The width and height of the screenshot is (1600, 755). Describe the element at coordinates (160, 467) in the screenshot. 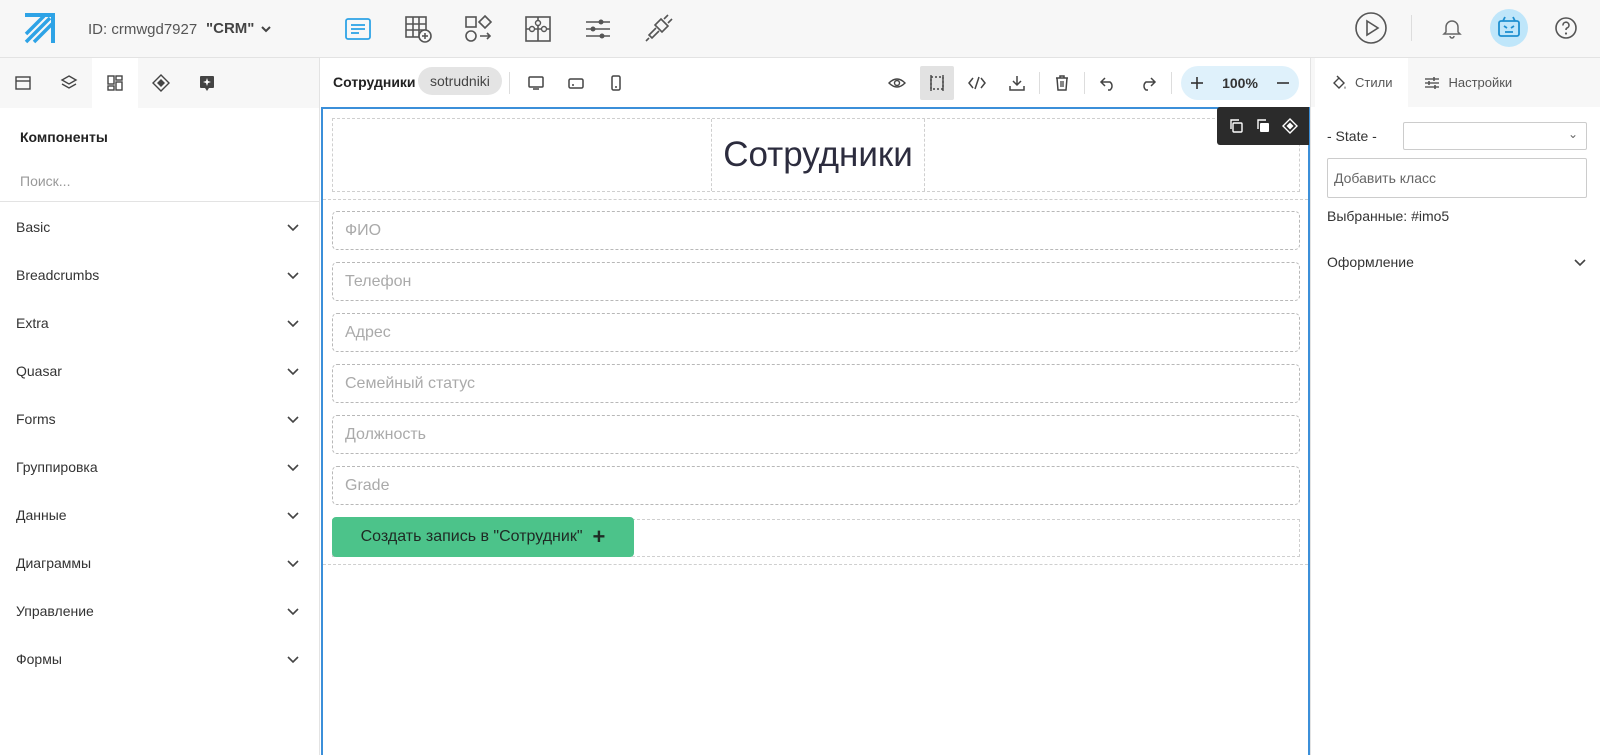

I see `category-grouping: Группировка` at that location.